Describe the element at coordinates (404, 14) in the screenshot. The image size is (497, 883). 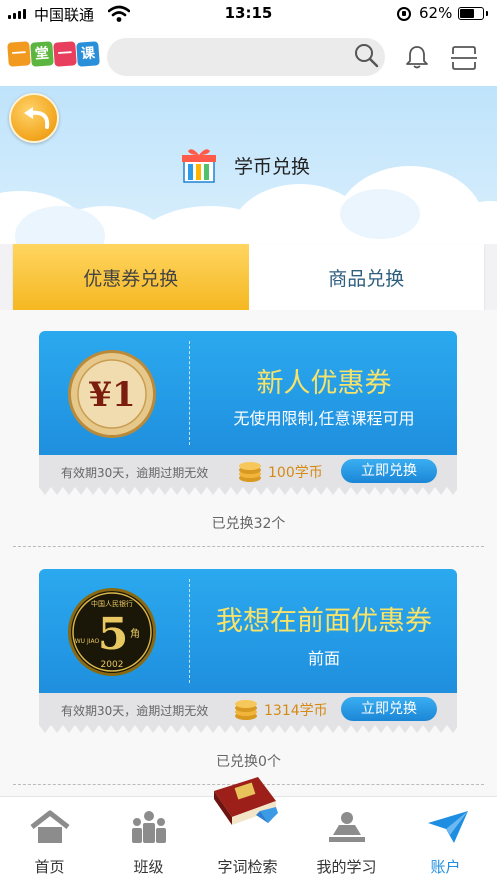
I see `orientation-lock-icon` at that location.